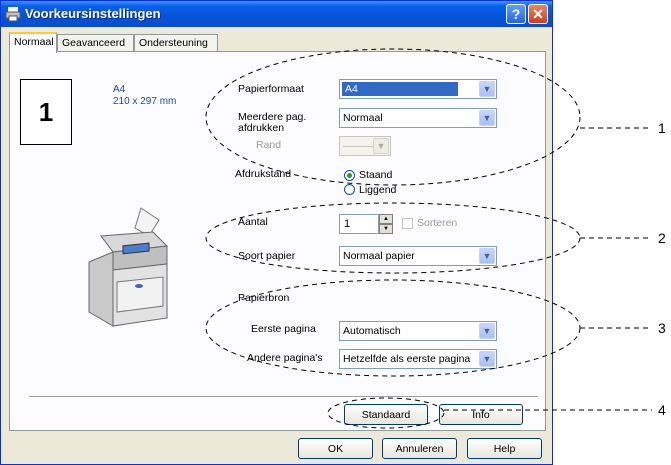  What do you see at coordinates (662, 238) in the screenshot?
I see `callout-number-2: 2` at bounding box center [662, 238].